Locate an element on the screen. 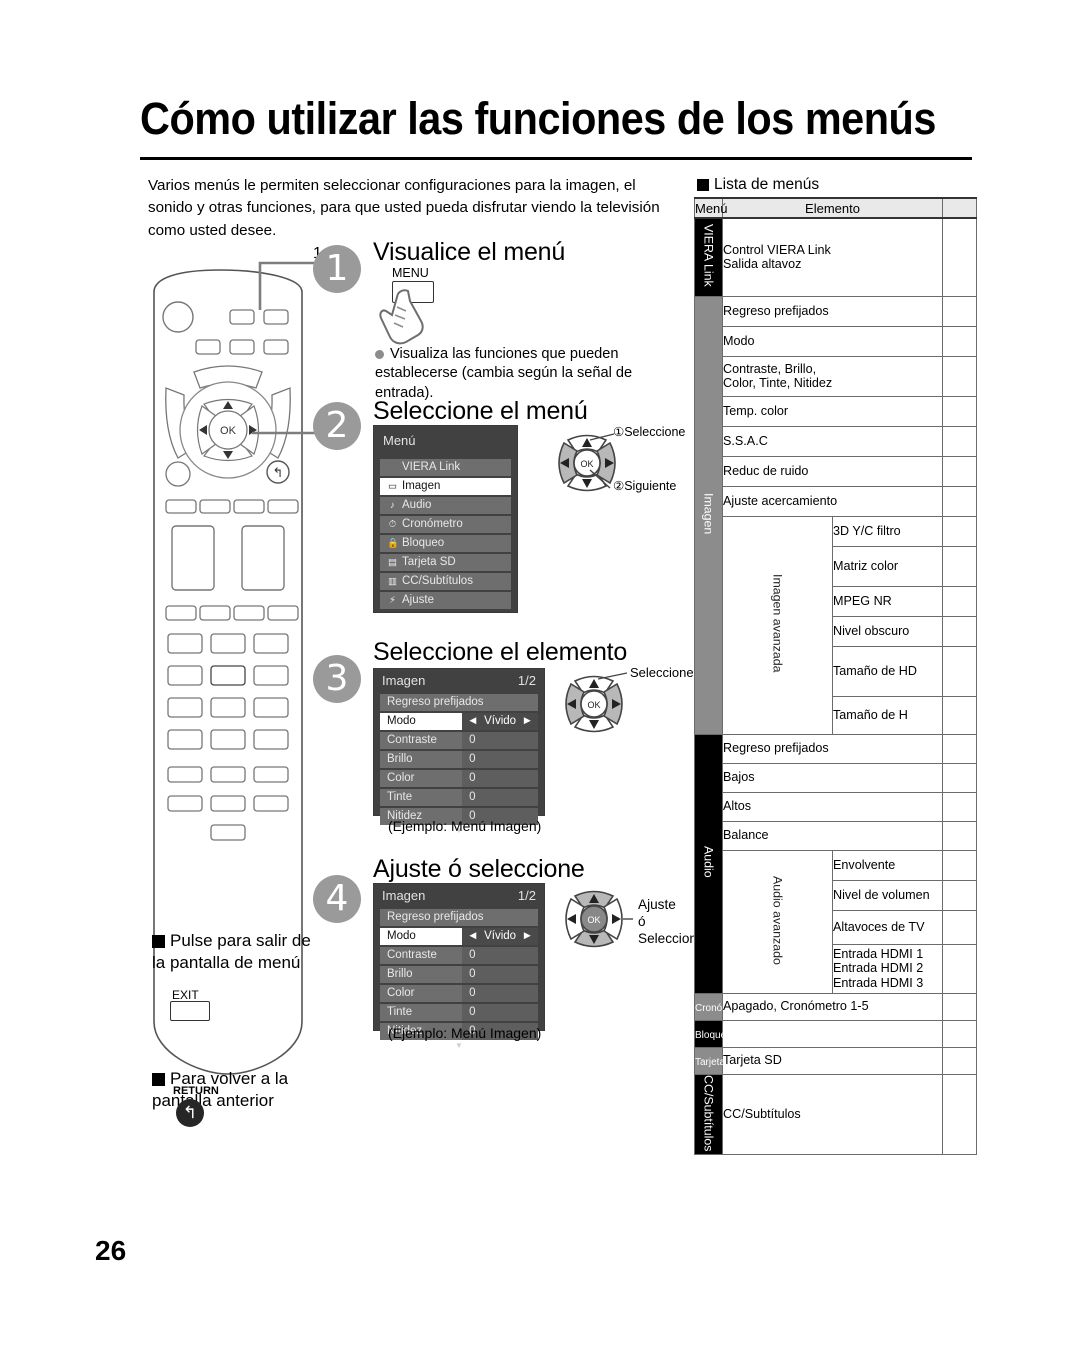 This screenshot has width=1080, height=1353. exit-button-key is located at coordinates (190, 1011).